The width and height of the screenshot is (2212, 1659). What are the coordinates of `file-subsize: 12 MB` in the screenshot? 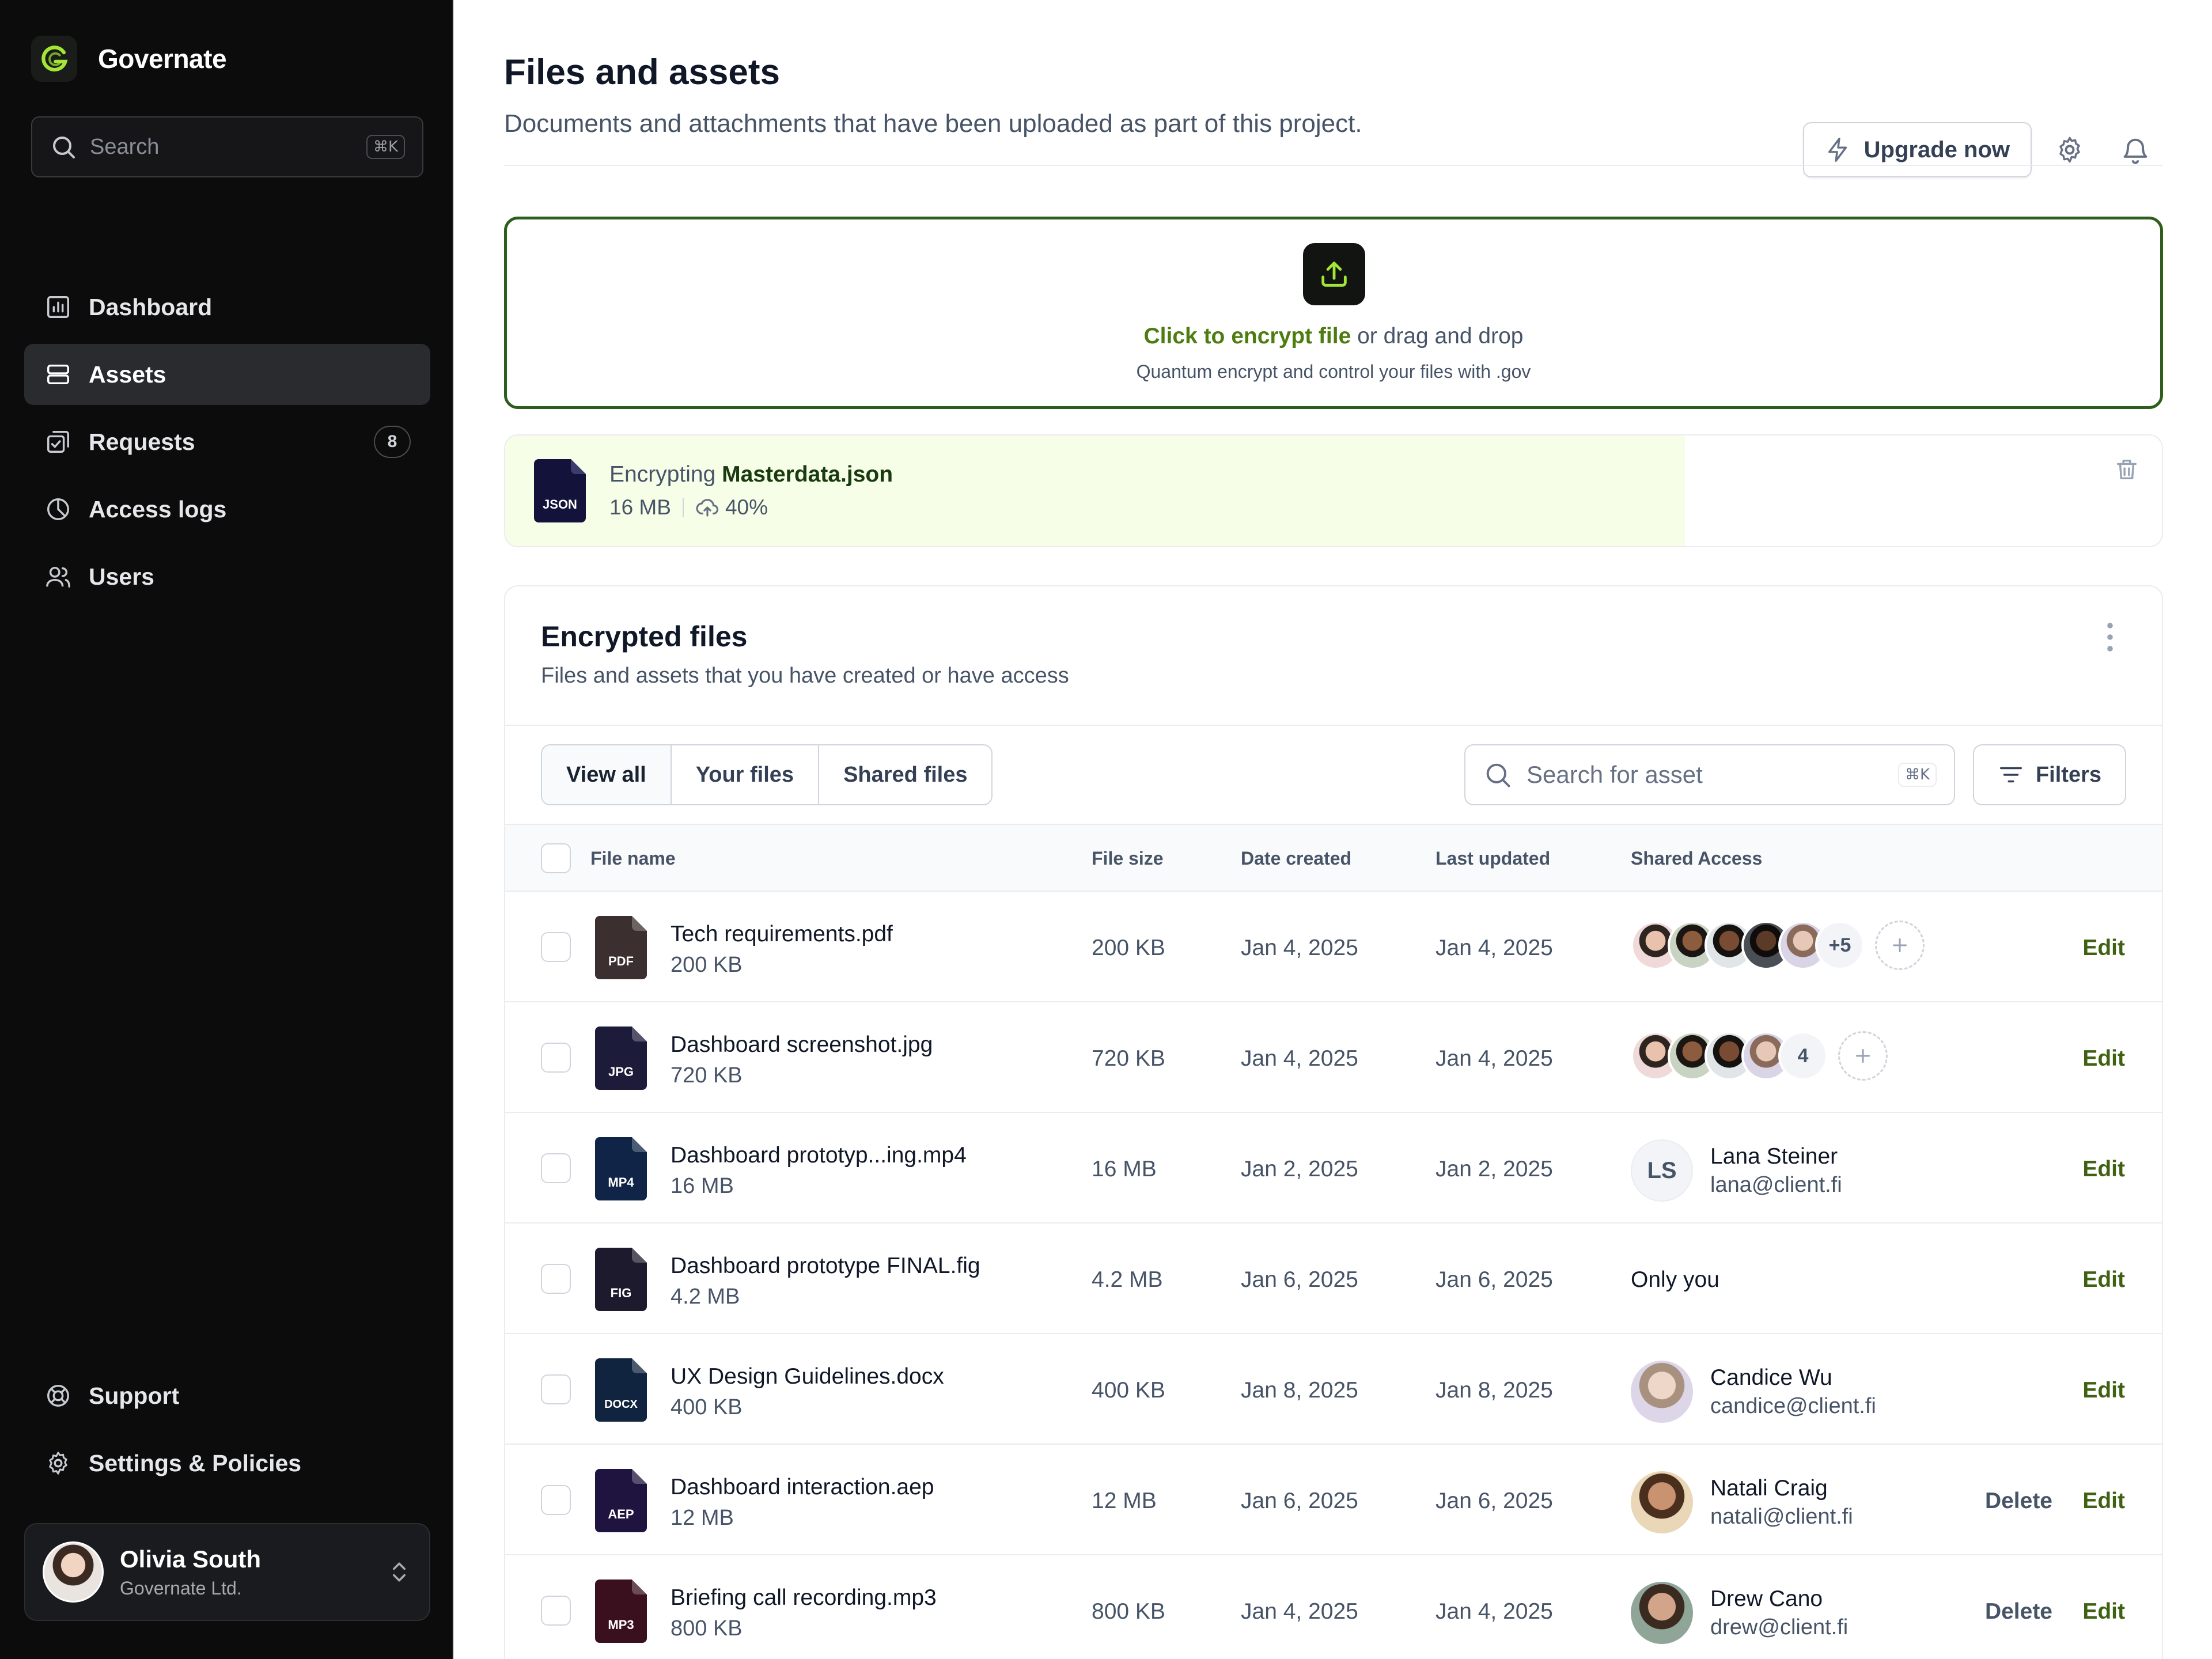 It's located at (702, 1518).